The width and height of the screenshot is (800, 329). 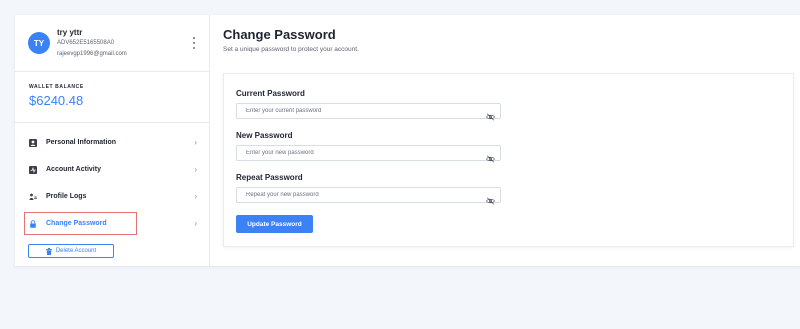 I want to click on wallet-balance-label: WALLET BALANCE, so click(x=56, y=87).